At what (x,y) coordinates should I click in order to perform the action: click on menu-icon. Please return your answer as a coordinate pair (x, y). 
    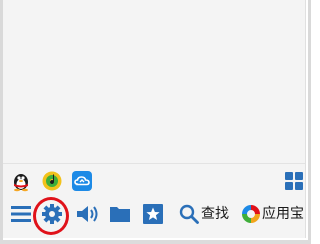
    Looking at the image, I should click on (21, 214).